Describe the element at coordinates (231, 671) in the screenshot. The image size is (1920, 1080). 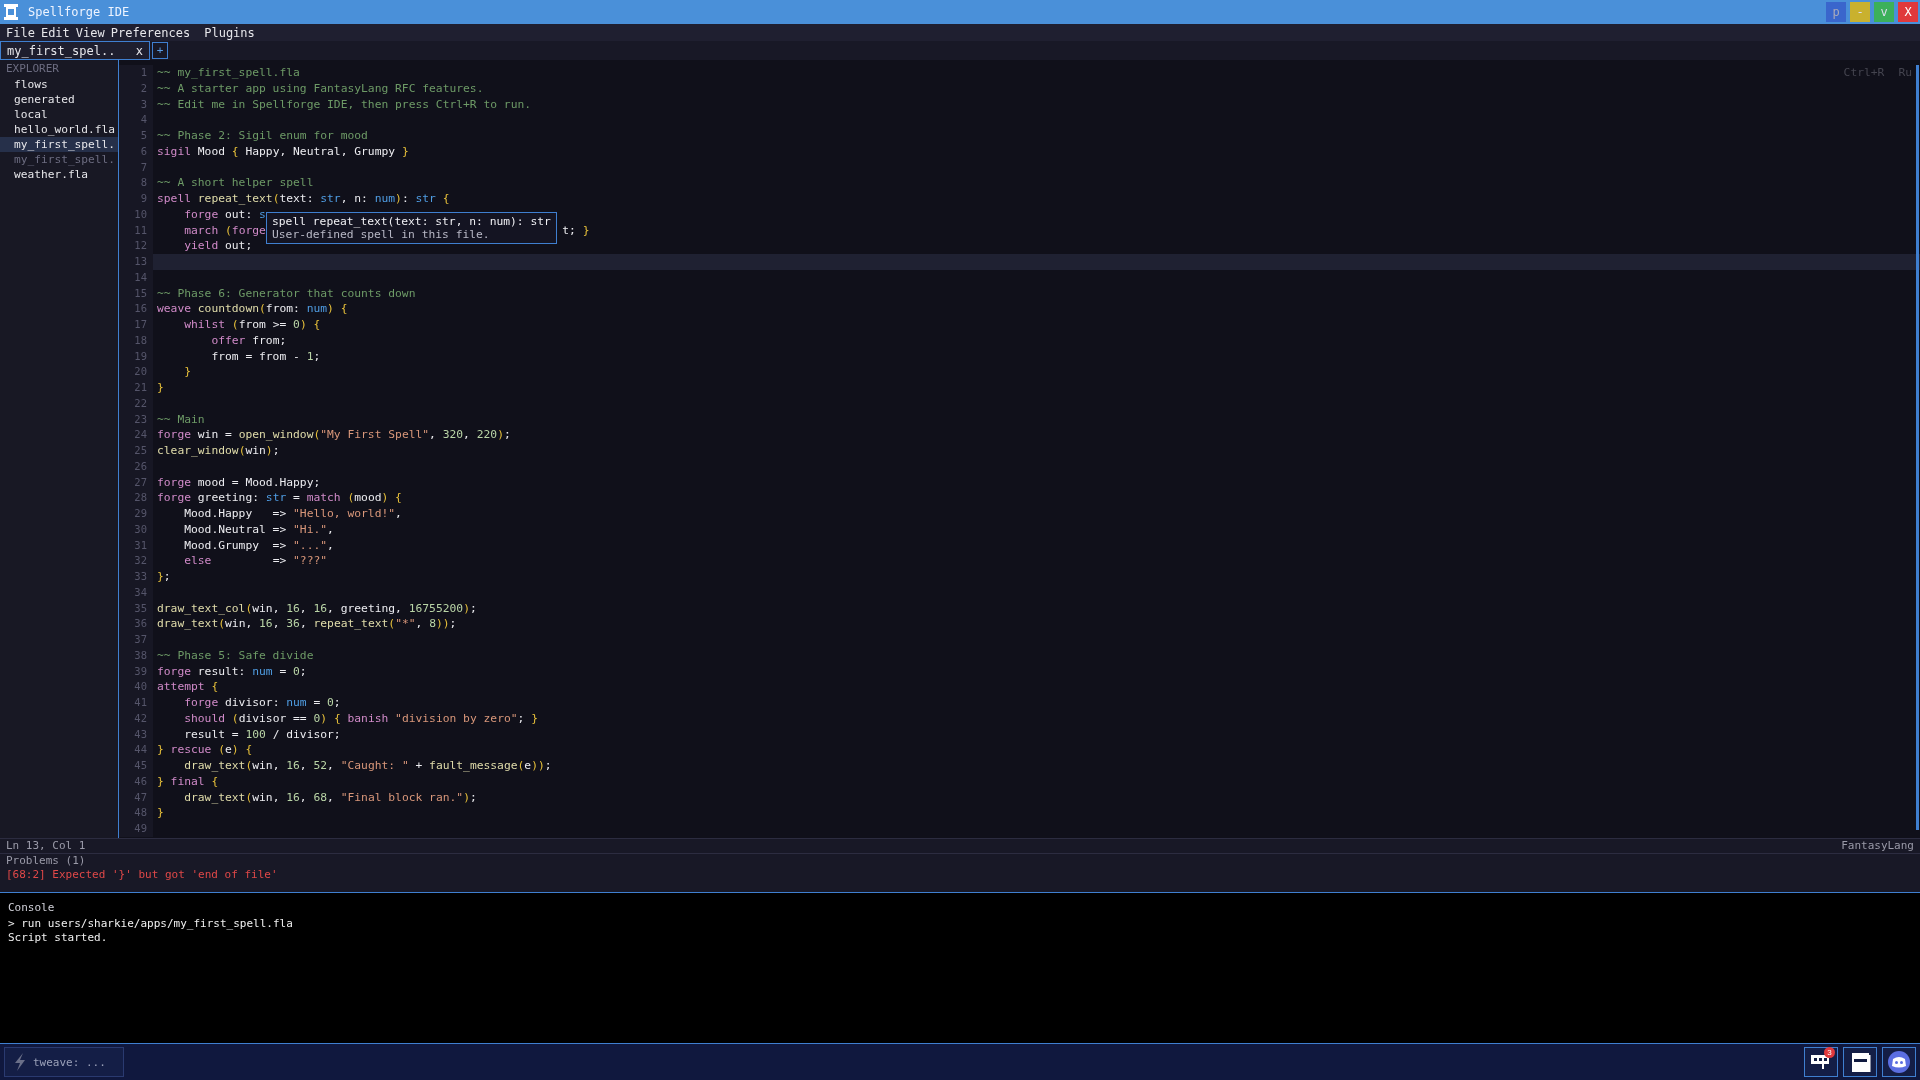
I see `code-line: forge result: num = 0;` at that location.